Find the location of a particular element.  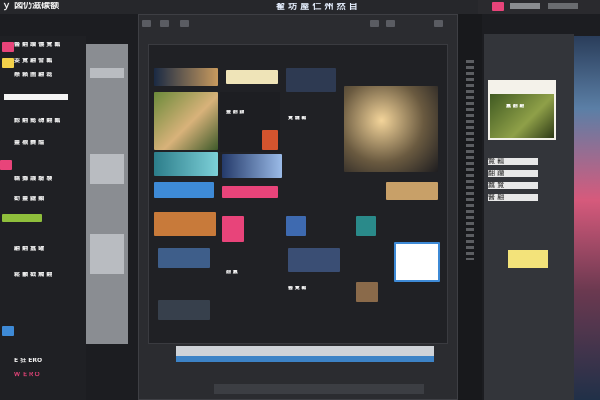

list-item: 醫 翩 is located at coordinates (513, 197).